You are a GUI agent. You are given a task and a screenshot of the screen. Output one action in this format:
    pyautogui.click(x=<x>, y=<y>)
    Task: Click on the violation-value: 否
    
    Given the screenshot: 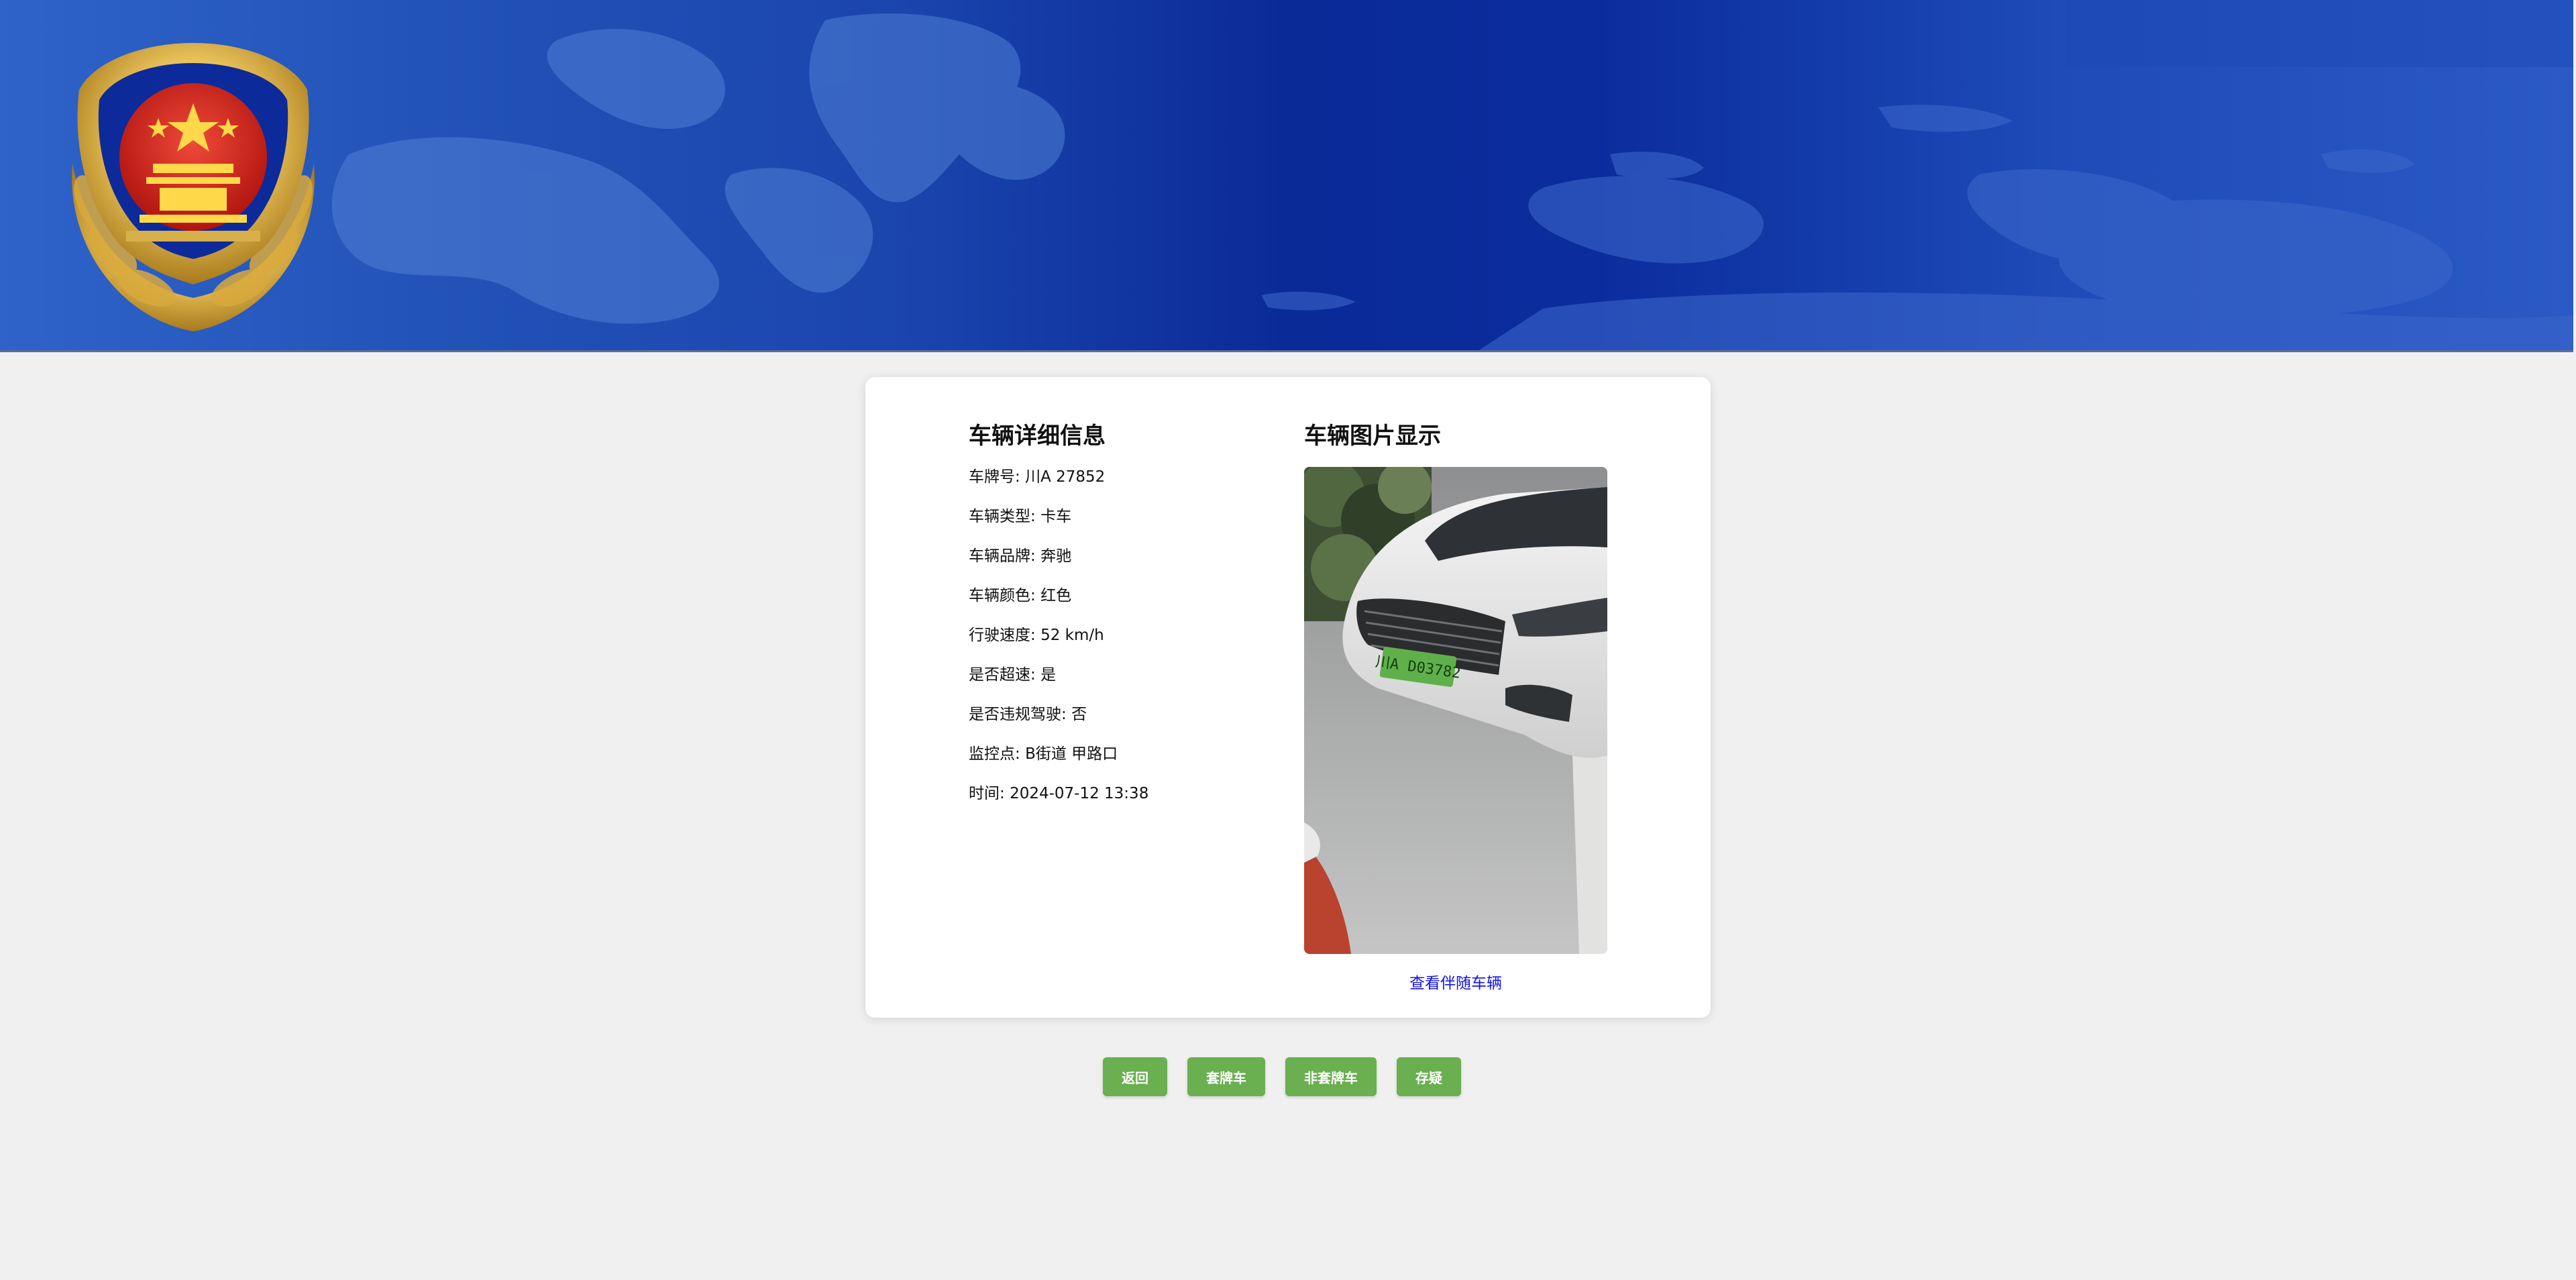 What is the action you would take?
    pyautogui.click(x=1079, y=715)
    